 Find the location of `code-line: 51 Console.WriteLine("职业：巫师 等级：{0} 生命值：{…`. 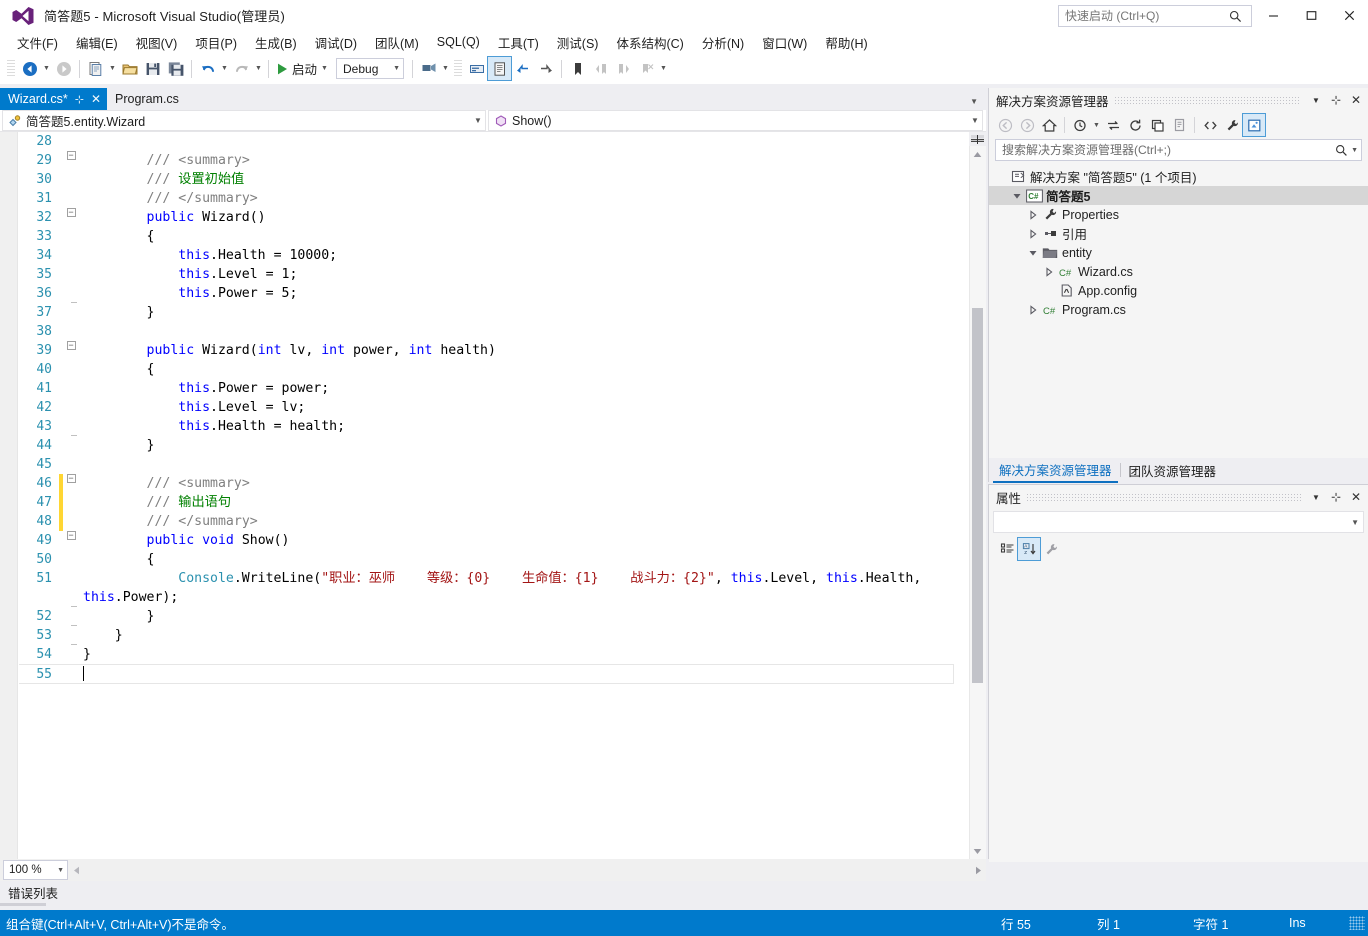

code-line: 51 Console.WriteLine("职业：巫师 等级：{0} 生命值：{… is located at coordinates (486, 588).